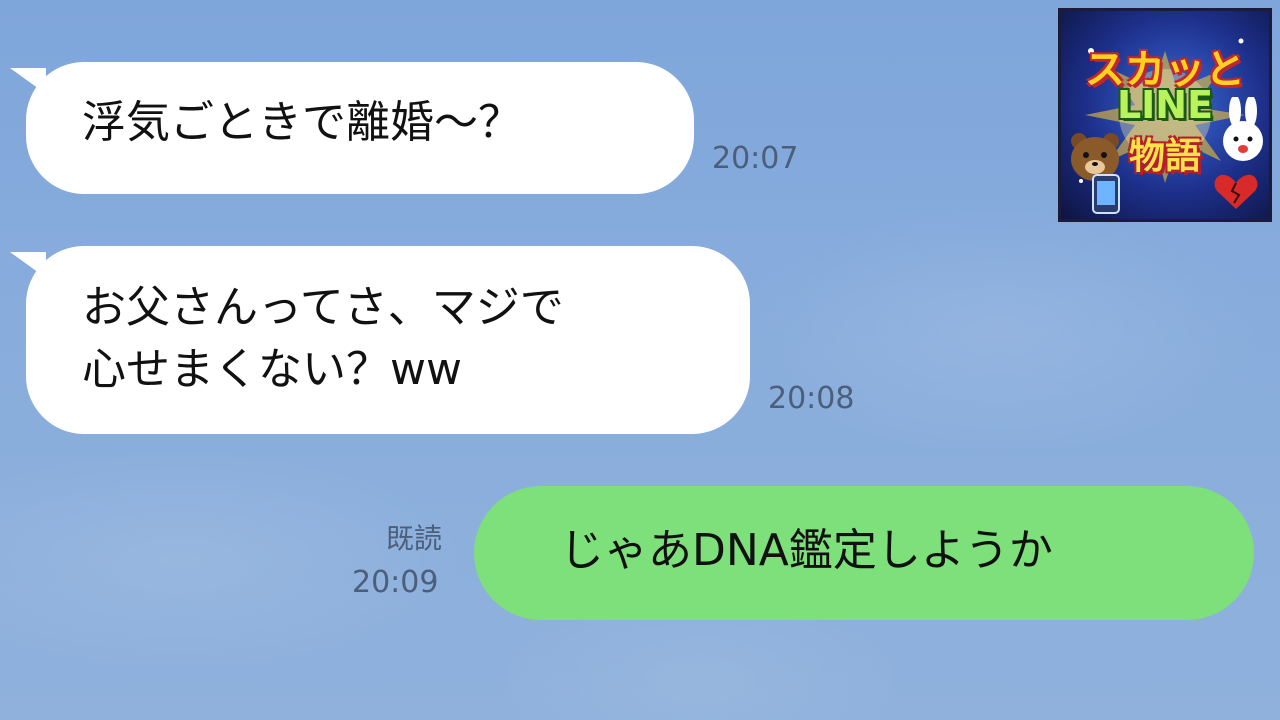  Describe the element at coordinates (395, 582) in the screenshot. I see `message-timestamp: 20:09` at that location.